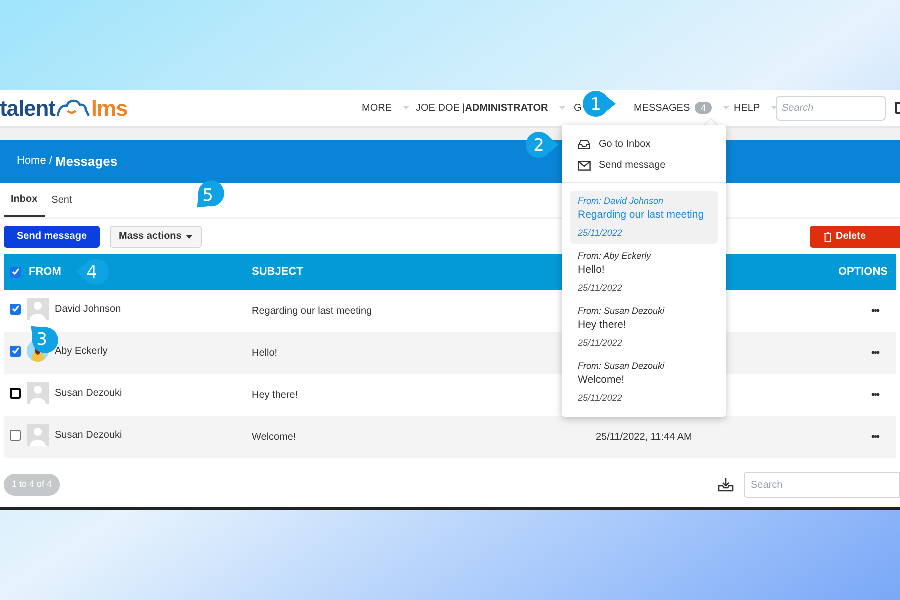 This screenshot has width=900, height=600. Describe the element at coordinates (644, 144) in the screenshot. I see `menu-item: Go to Inbox` at that location.